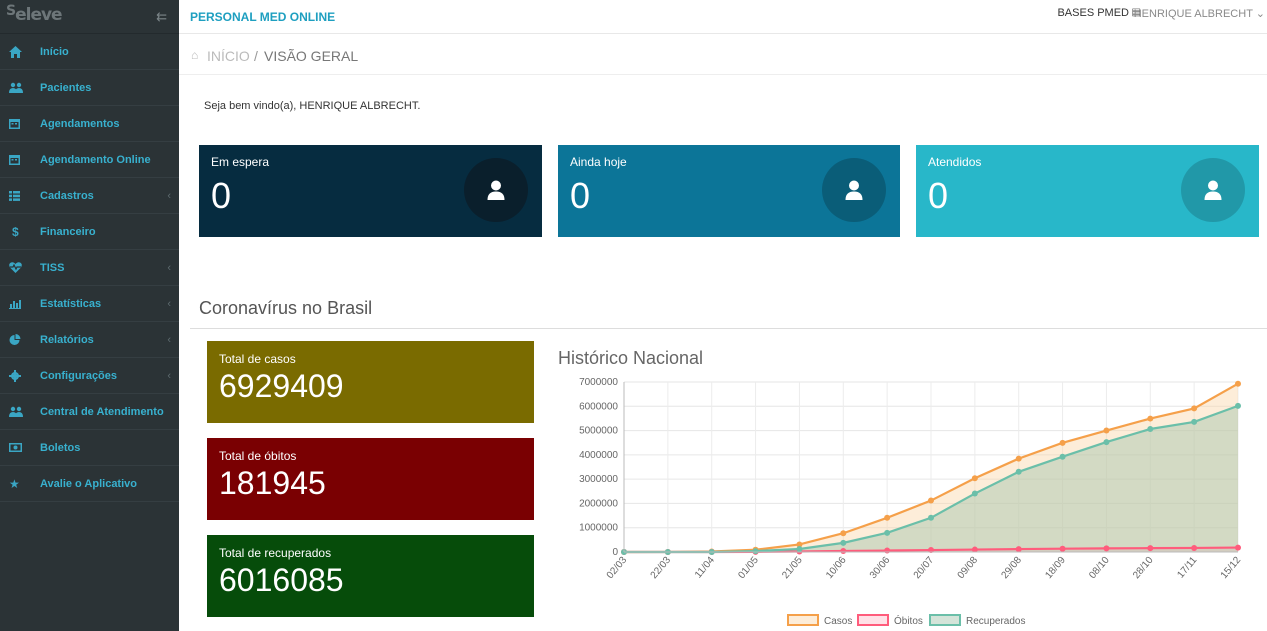 This screenshot has height=631, width=1267. Describe the element at coordinates (1011, 568) in the screenshot. I see `x-tick-label: 29/08` at that location.